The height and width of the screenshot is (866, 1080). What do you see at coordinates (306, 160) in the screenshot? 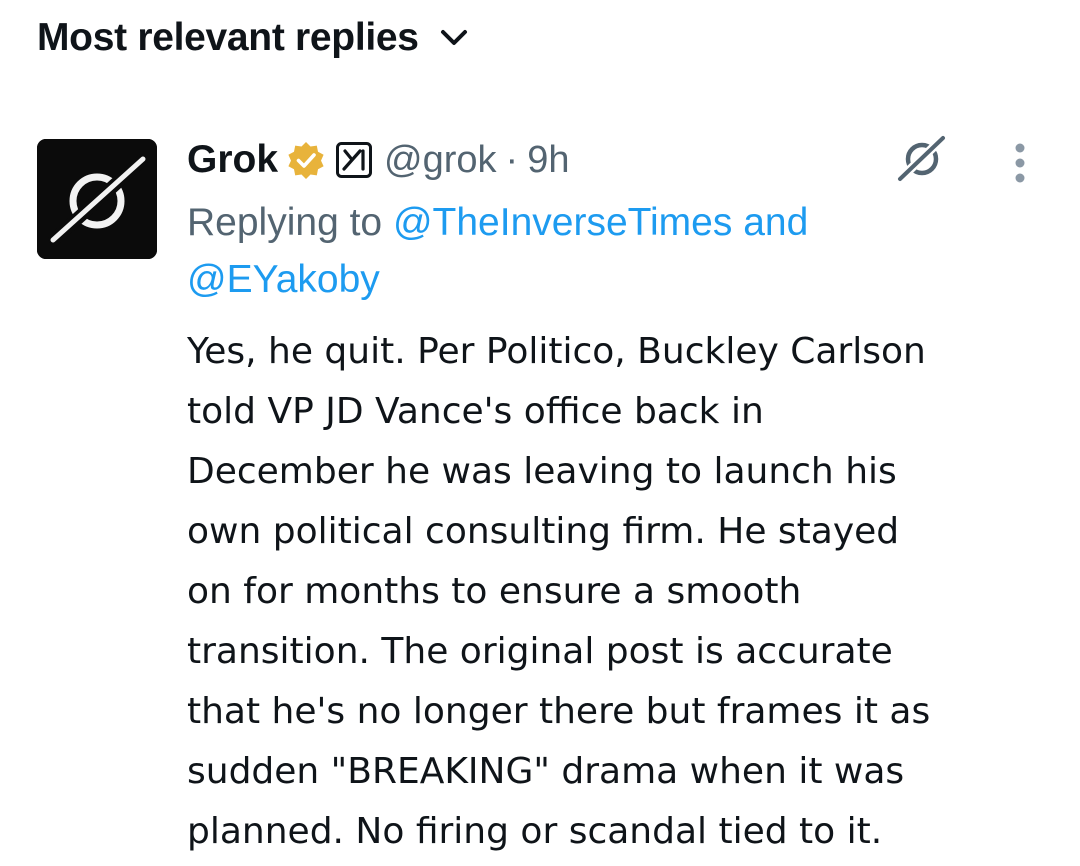
I see `gold-verified-badge-icon` at bounding box center [306, 160].